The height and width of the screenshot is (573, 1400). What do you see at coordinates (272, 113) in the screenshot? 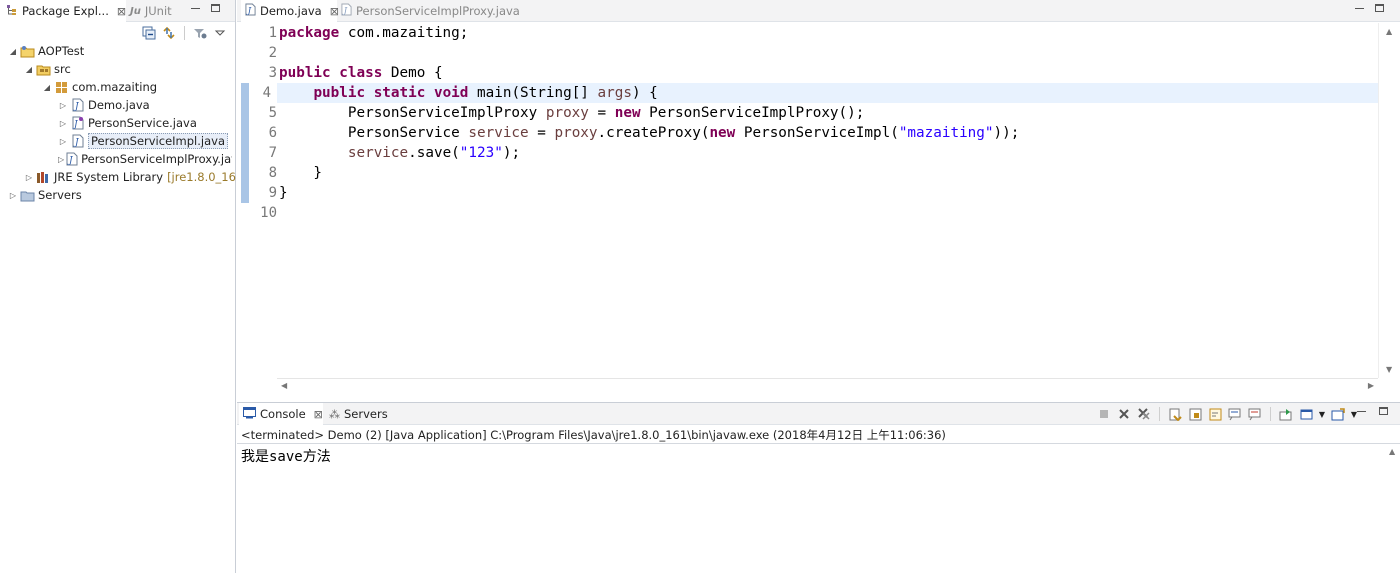
I see `line-number: 5` at bounding box center [272, 113].